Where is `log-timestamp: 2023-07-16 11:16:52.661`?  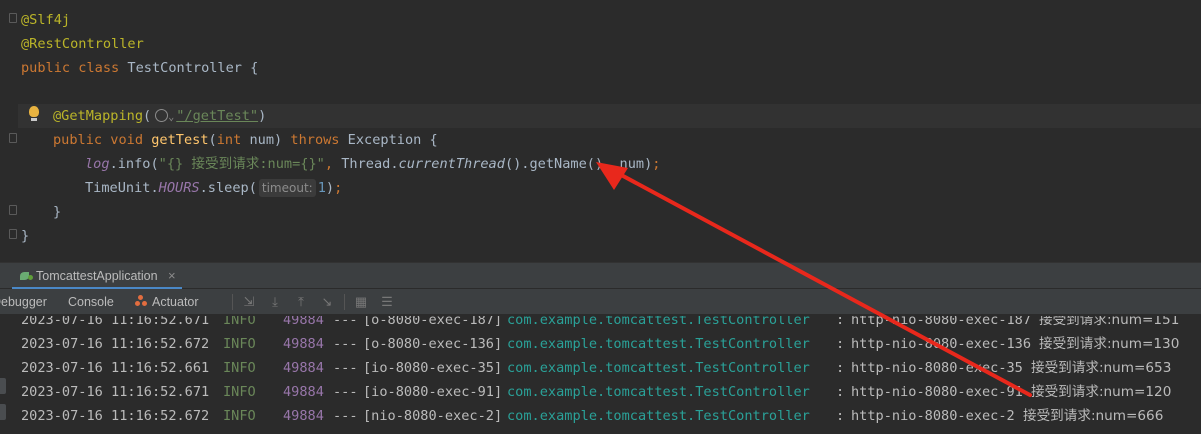
log-timestamp: 2023-07-16 11:16:52.661 is located at coordinates (115, 368).